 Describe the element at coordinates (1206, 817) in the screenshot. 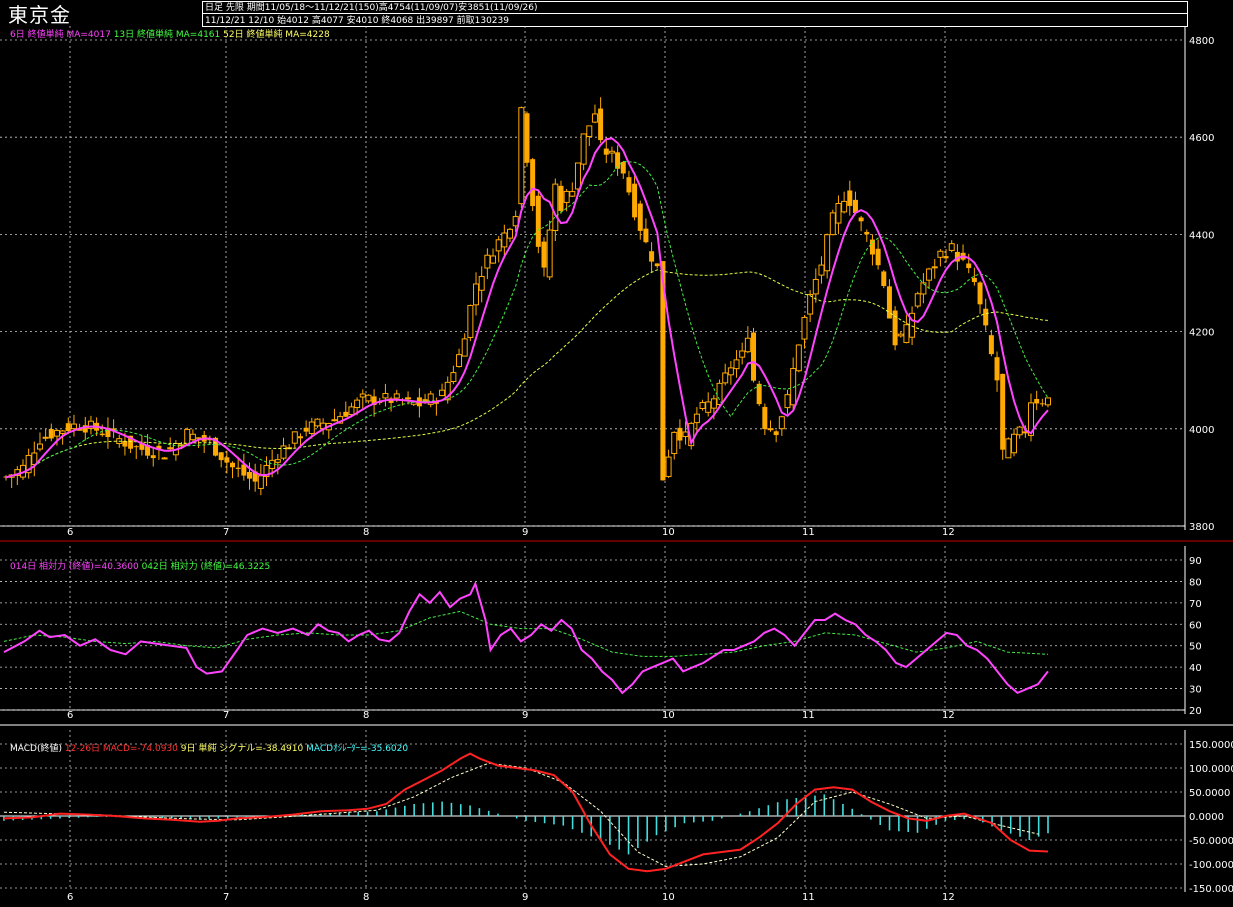

I see `macd-y-tick: 0.0000` at that location.